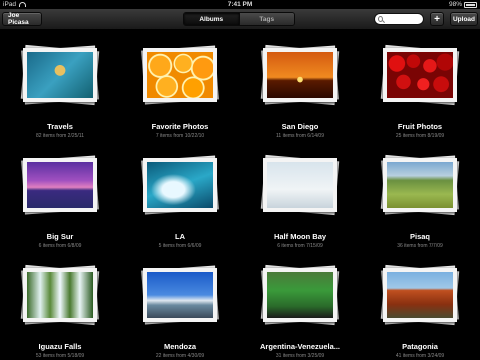 The height and width of the screenshot is (360, 480). I want to click on album-la: LA 5 items from 6/6/09, so click(180, 195).